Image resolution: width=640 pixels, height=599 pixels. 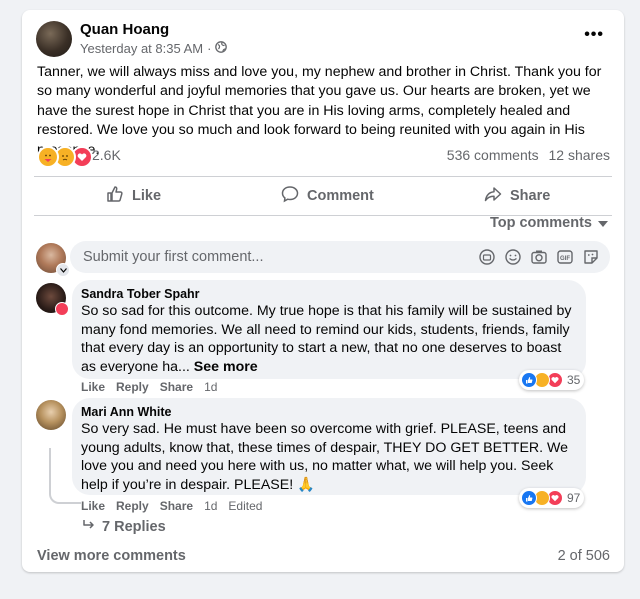 I want to click on comment-sort-dropdown: Top comments, so click(x=549, y=223).